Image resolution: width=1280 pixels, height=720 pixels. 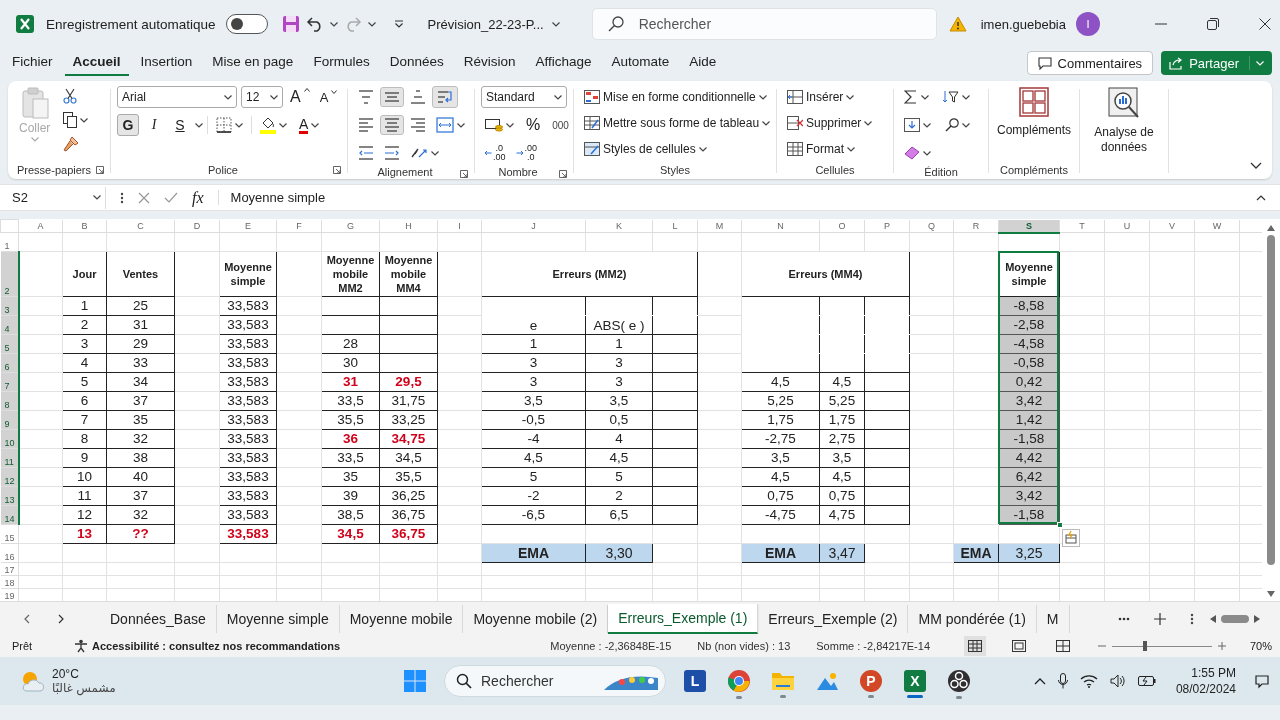 What do you see at coordinates (9, 534) in the screenshot?
I see `row-header: 15` at bounding box center [9, 534].